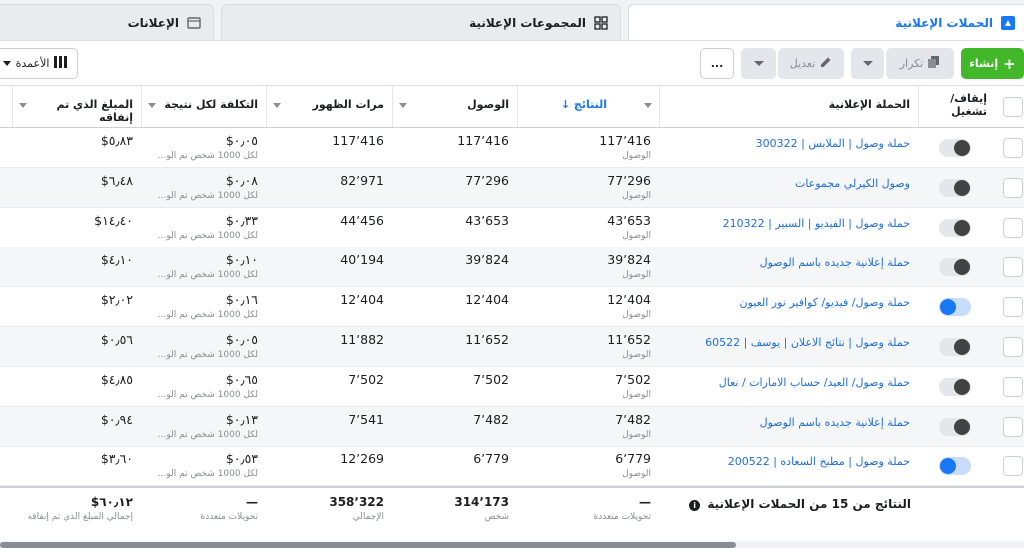 Image resolution: width=1024 pixels, height=548 pixels. Describe the element at coordinates (113, 220) in the screenshot. I see `spent-value: ١٤٫٤٠$` at that location.